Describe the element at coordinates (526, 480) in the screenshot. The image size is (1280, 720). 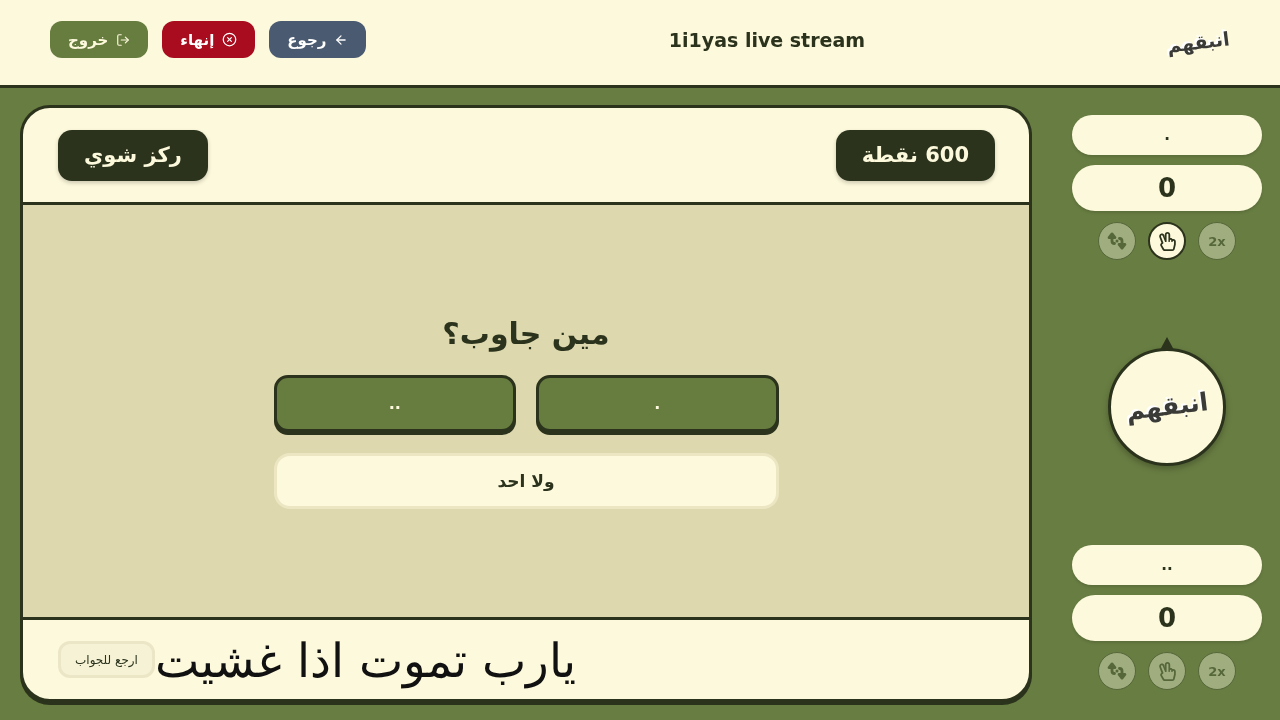
I see `no-one-button: ولا احد` at that location.